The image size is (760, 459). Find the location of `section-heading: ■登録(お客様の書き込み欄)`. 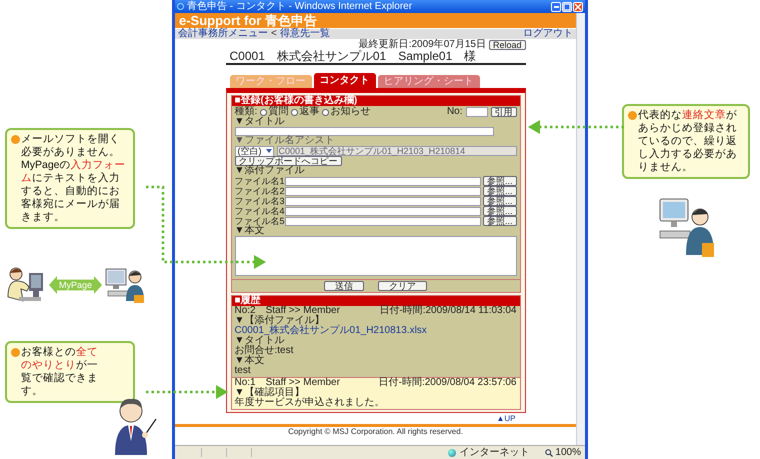

section-heading: ■登録(お客様の書き込み欄) is located at coordinates (376, 101).